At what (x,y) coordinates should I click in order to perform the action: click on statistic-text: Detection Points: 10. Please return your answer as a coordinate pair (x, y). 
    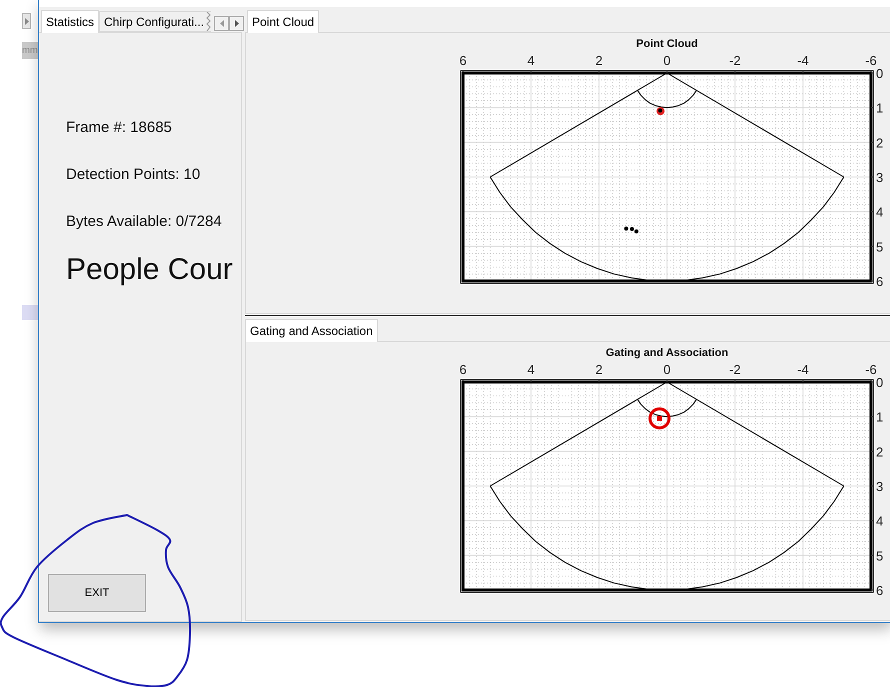
    Looking at the image, I should click on (134, 175).